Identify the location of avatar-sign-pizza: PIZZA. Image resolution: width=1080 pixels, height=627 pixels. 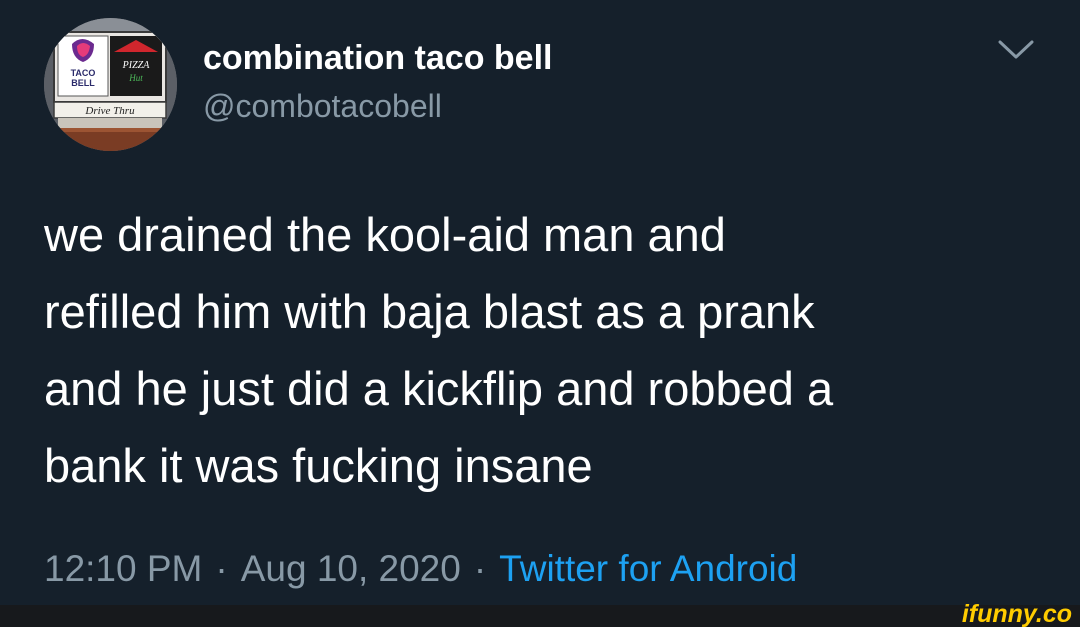
(136, 65).